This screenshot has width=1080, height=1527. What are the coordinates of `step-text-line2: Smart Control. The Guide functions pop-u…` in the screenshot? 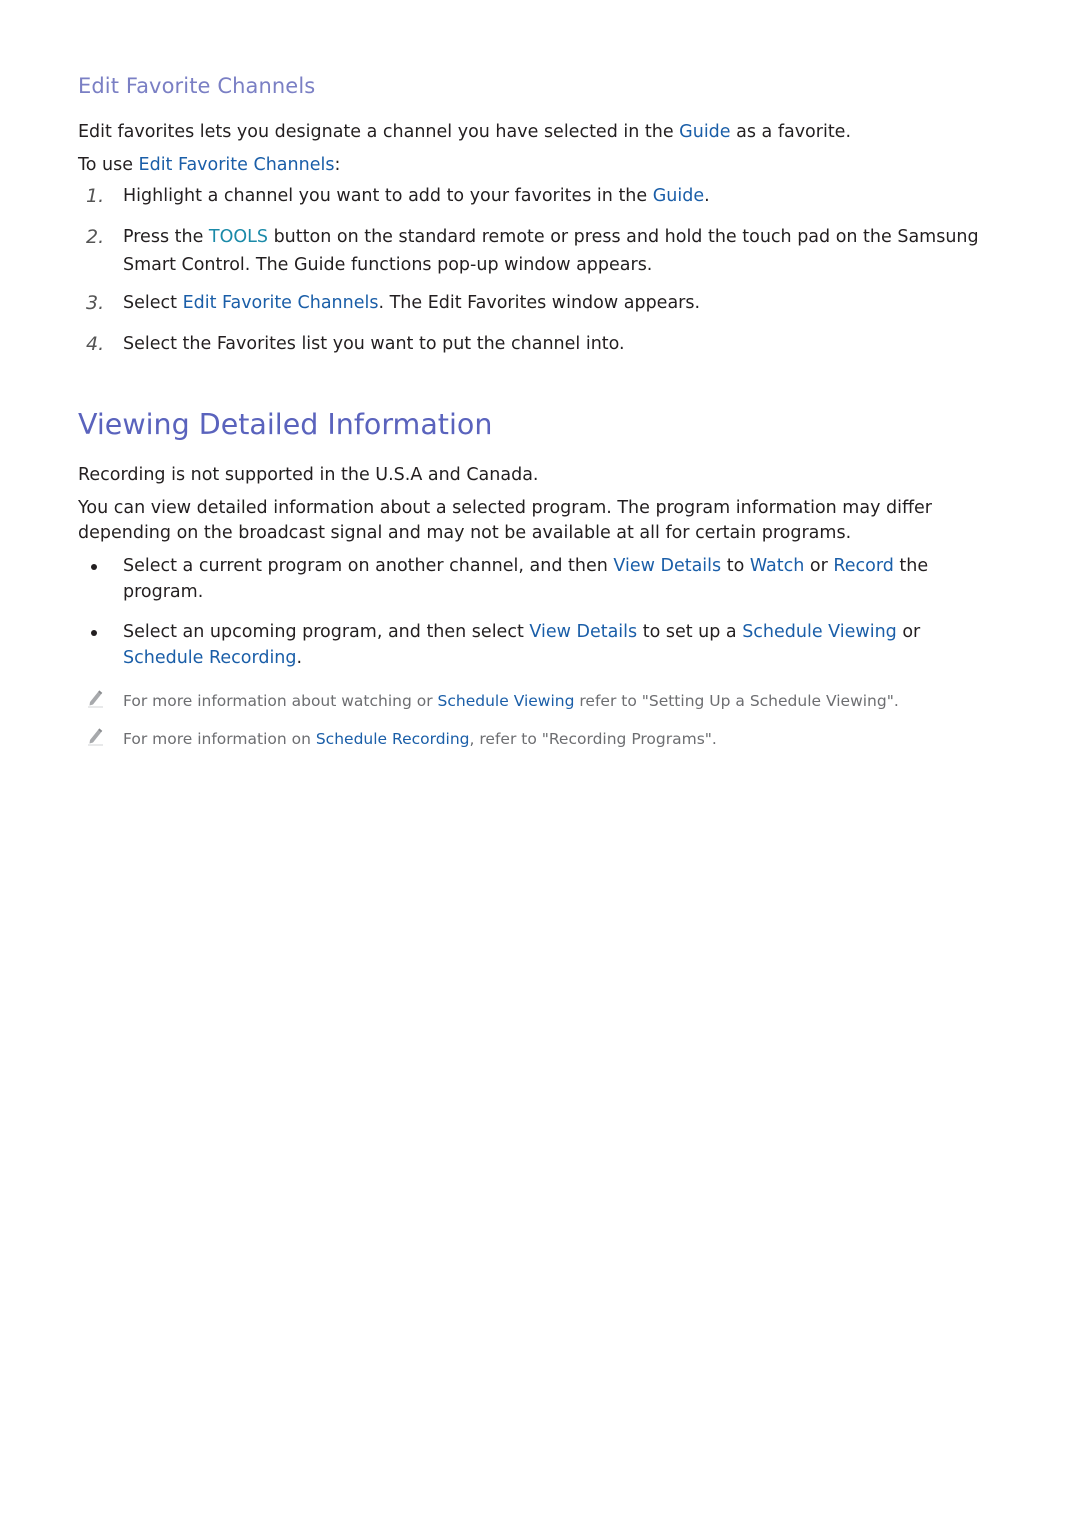 It's located at (388, 265).